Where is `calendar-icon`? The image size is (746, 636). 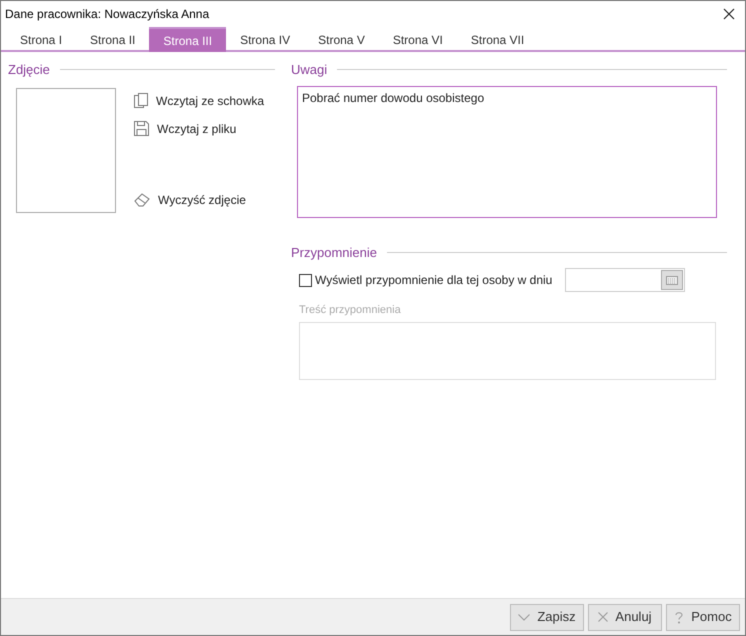
calendar-icon is located at coordinates (672, 280).